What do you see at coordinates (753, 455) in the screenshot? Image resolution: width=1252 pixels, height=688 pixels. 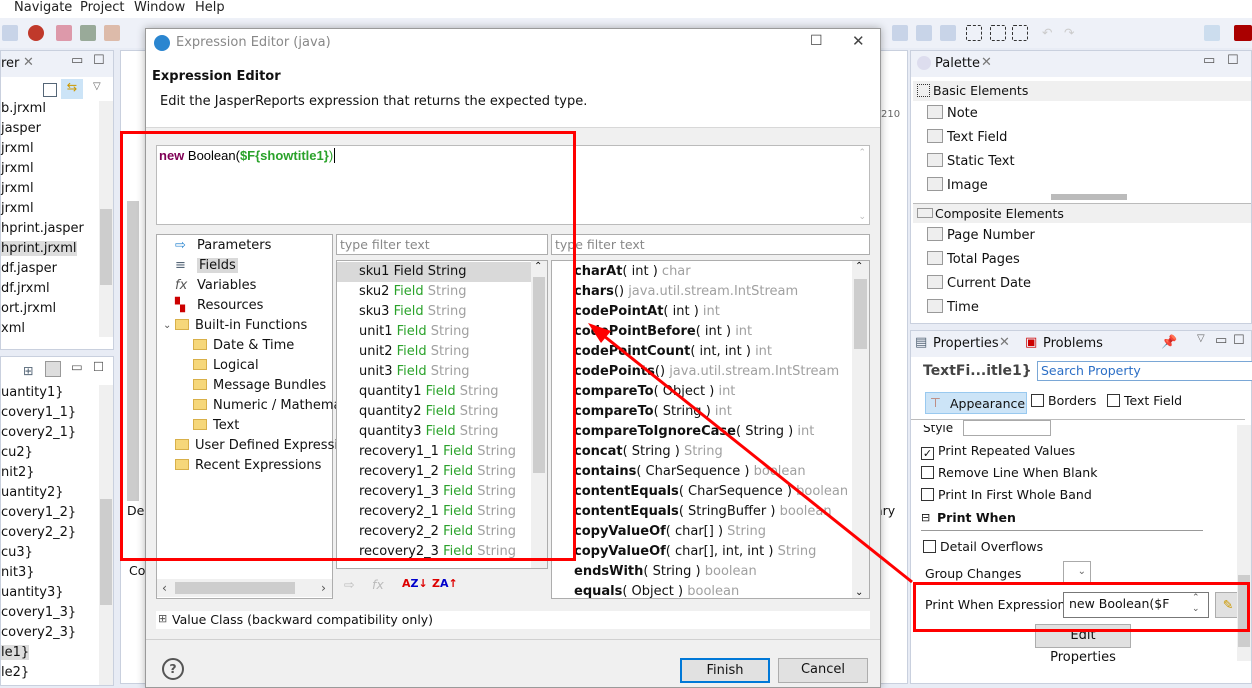 I see `arrow-line` at bounding box center [753, 455].